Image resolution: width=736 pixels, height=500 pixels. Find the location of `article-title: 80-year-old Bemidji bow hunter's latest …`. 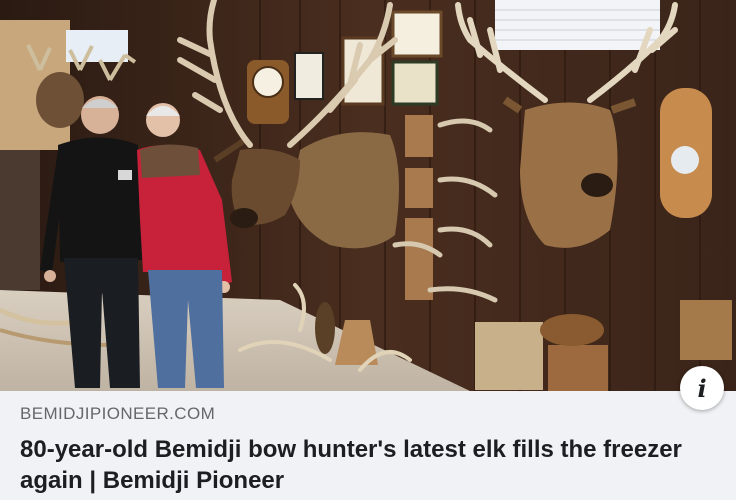

article-title: 80-year-old Bemidji bow hunter's latest … is located at coordinates (368, 465).